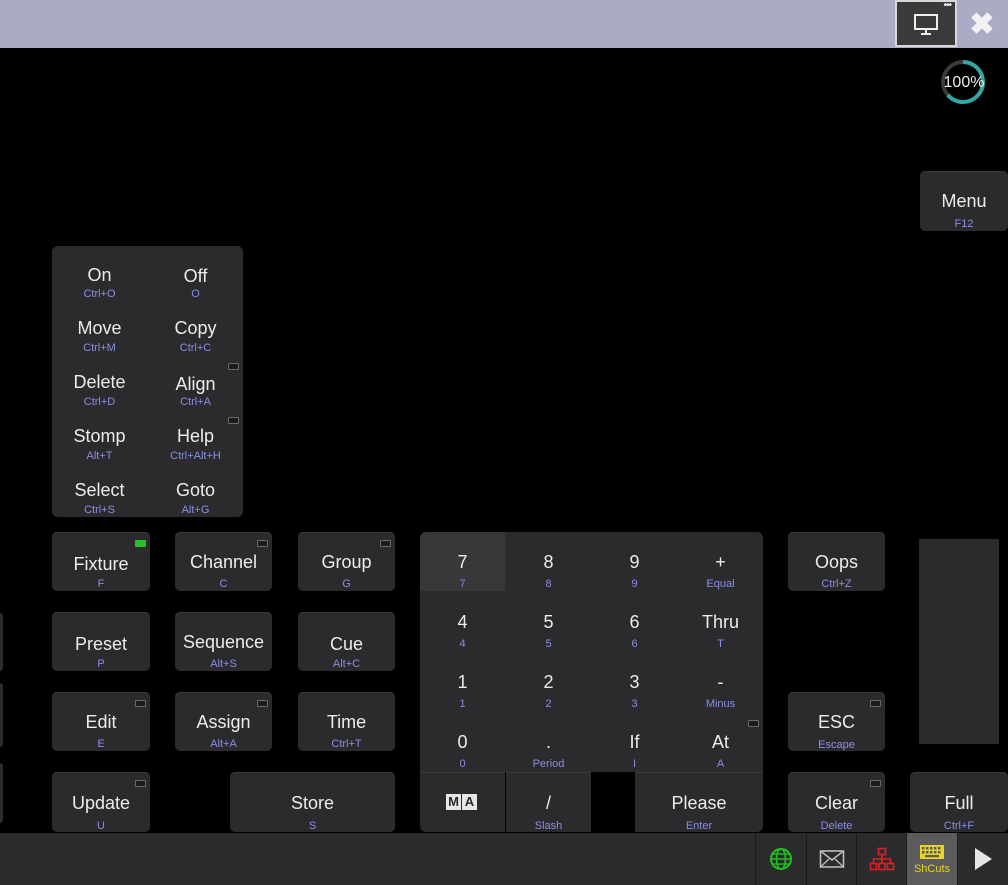 The image size is (1008, 885). Describe the element at coordinates (699, 802) in the screenshot. I see `please-button: Please Enter` at that location.